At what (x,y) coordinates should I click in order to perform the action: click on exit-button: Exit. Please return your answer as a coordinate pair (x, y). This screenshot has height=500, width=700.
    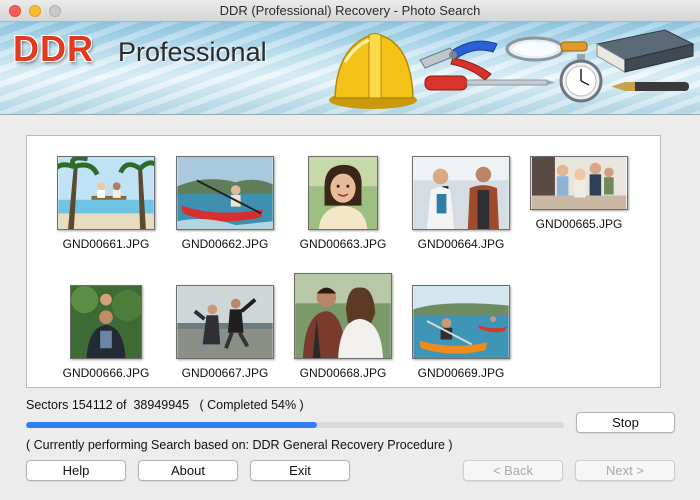
    Looking at the image, I should click on (300, 470).